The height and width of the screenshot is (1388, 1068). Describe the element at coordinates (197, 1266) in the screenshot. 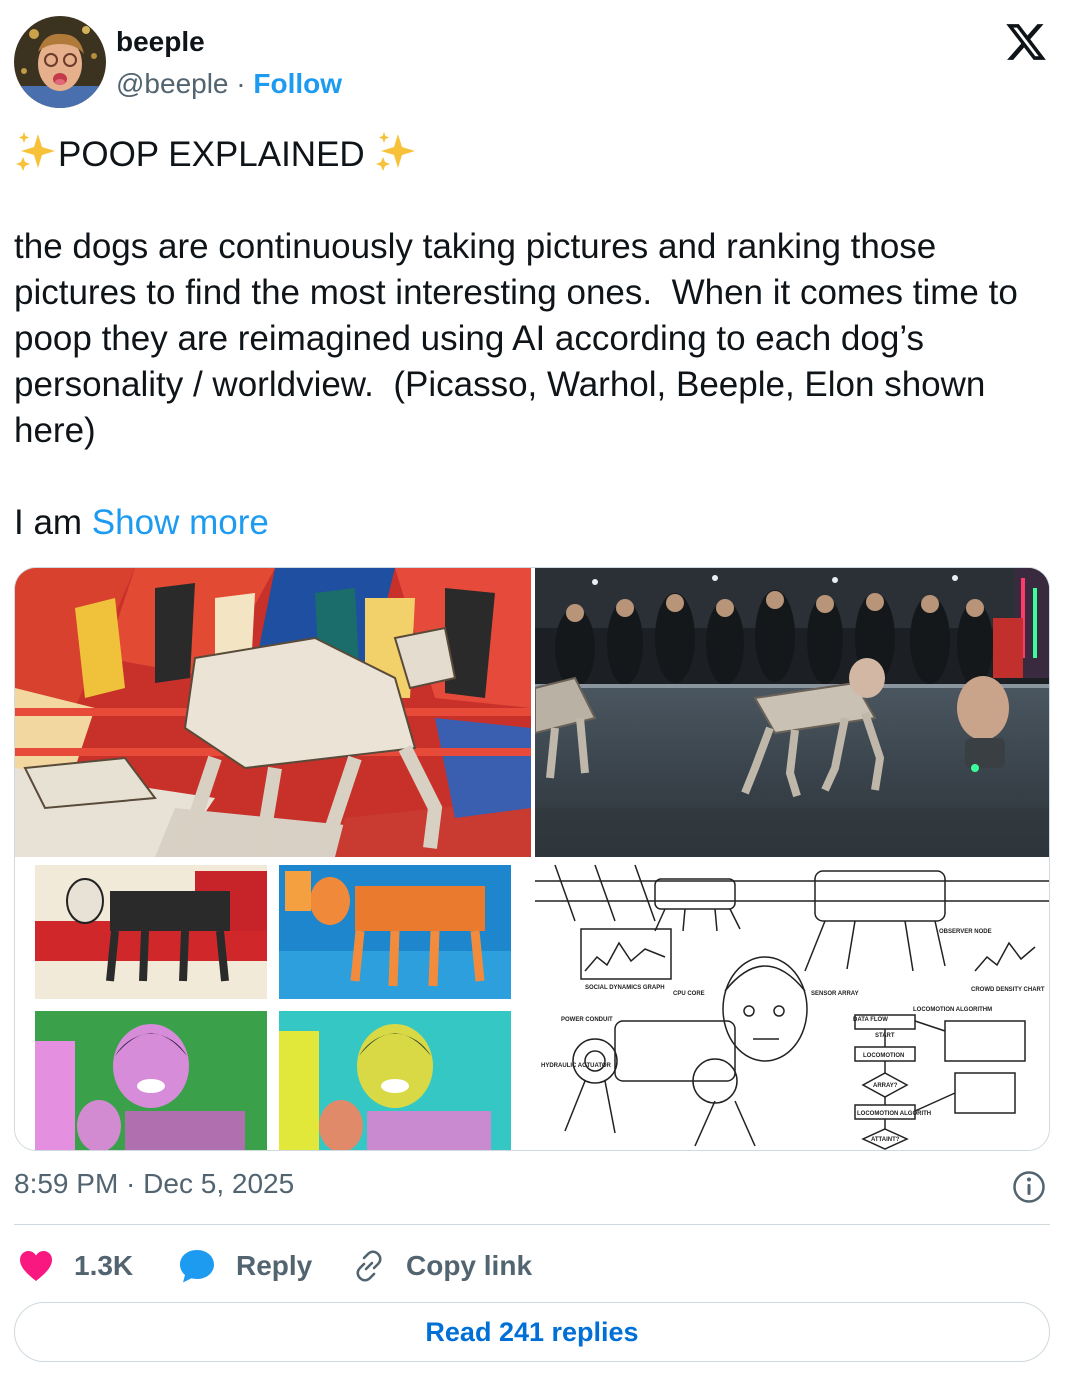

I see `reply-bubble-icon` at that location.